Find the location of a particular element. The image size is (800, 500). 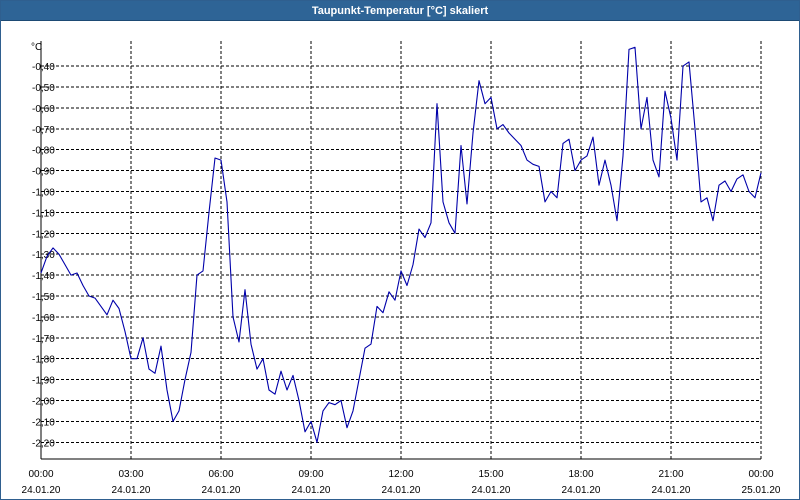

y-tick-label: -2,00 is located at coordinates (43, 401).